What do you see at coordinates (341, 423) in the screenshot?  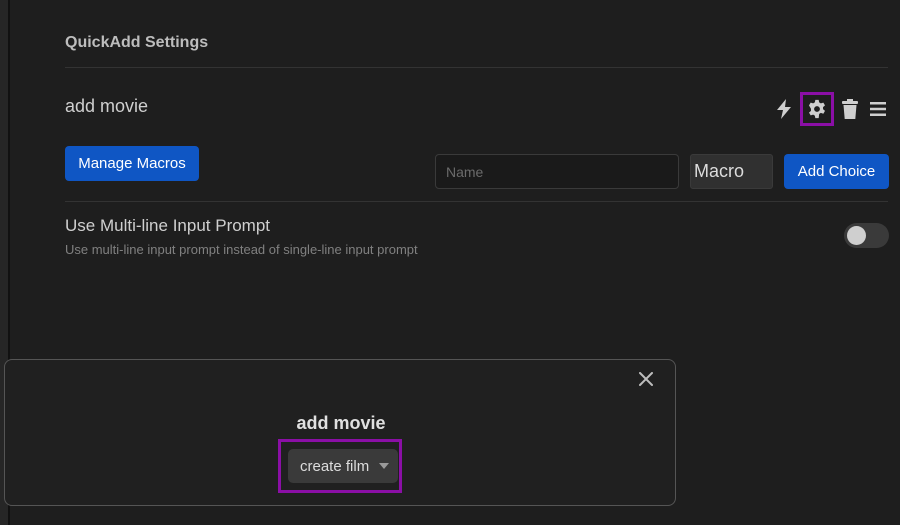 I see `modal-title: add movie` at bounding box center [341, 423].